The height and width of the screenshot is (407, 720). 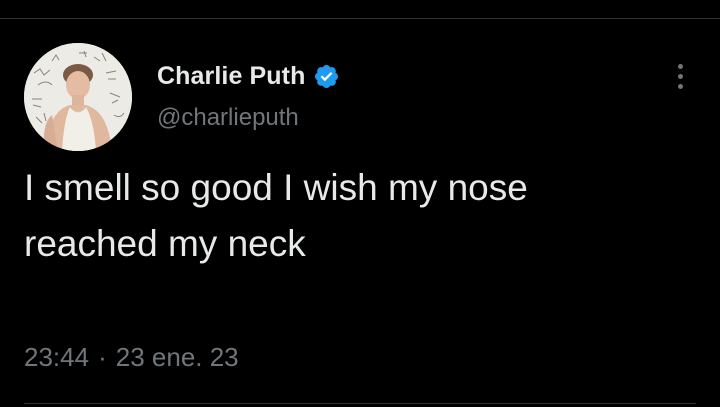 I want to click on author-display-name: Charlie Puth, so click(x=231, y=76).